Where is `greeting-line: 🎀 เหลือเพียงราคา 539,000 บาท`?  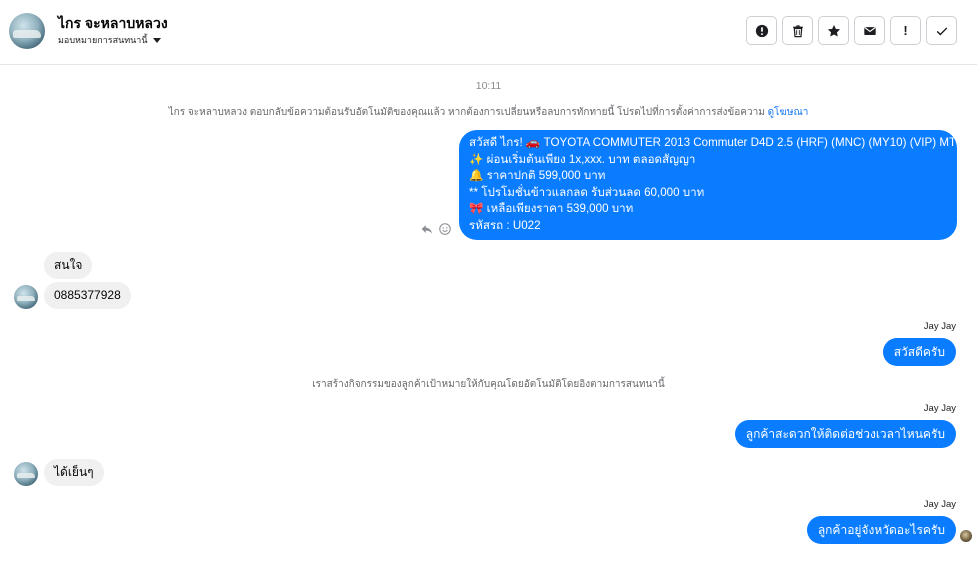
greeting-line: 🎀 เหลือเพียงราคา 539,000 บาท is located at coordinates (551, 208).